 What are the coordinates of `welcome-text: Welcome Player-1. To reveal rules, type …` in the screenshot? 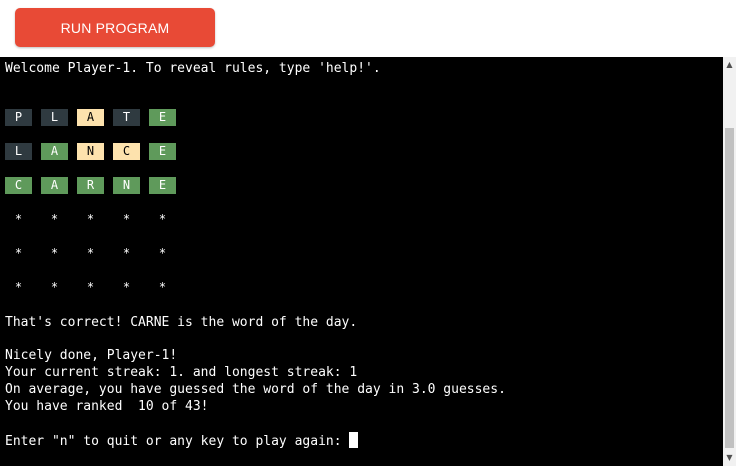 It's located at (193, 68).